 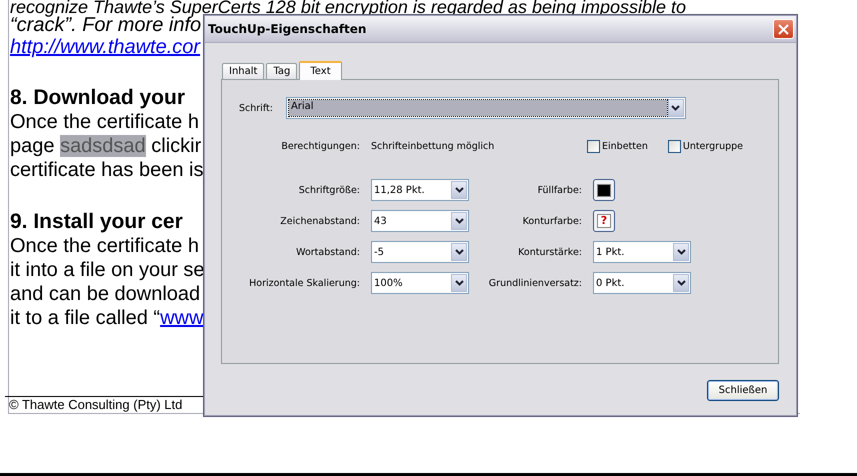 I want to click on section-heading: 8. Download your, so click(x=98, y=98).